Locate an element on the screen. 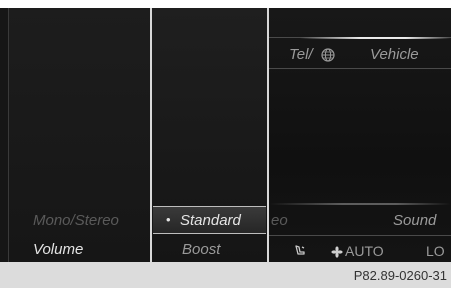 The width and height of the screenshot is (451, 288). seat-icon is located at coordinates (300, 251).